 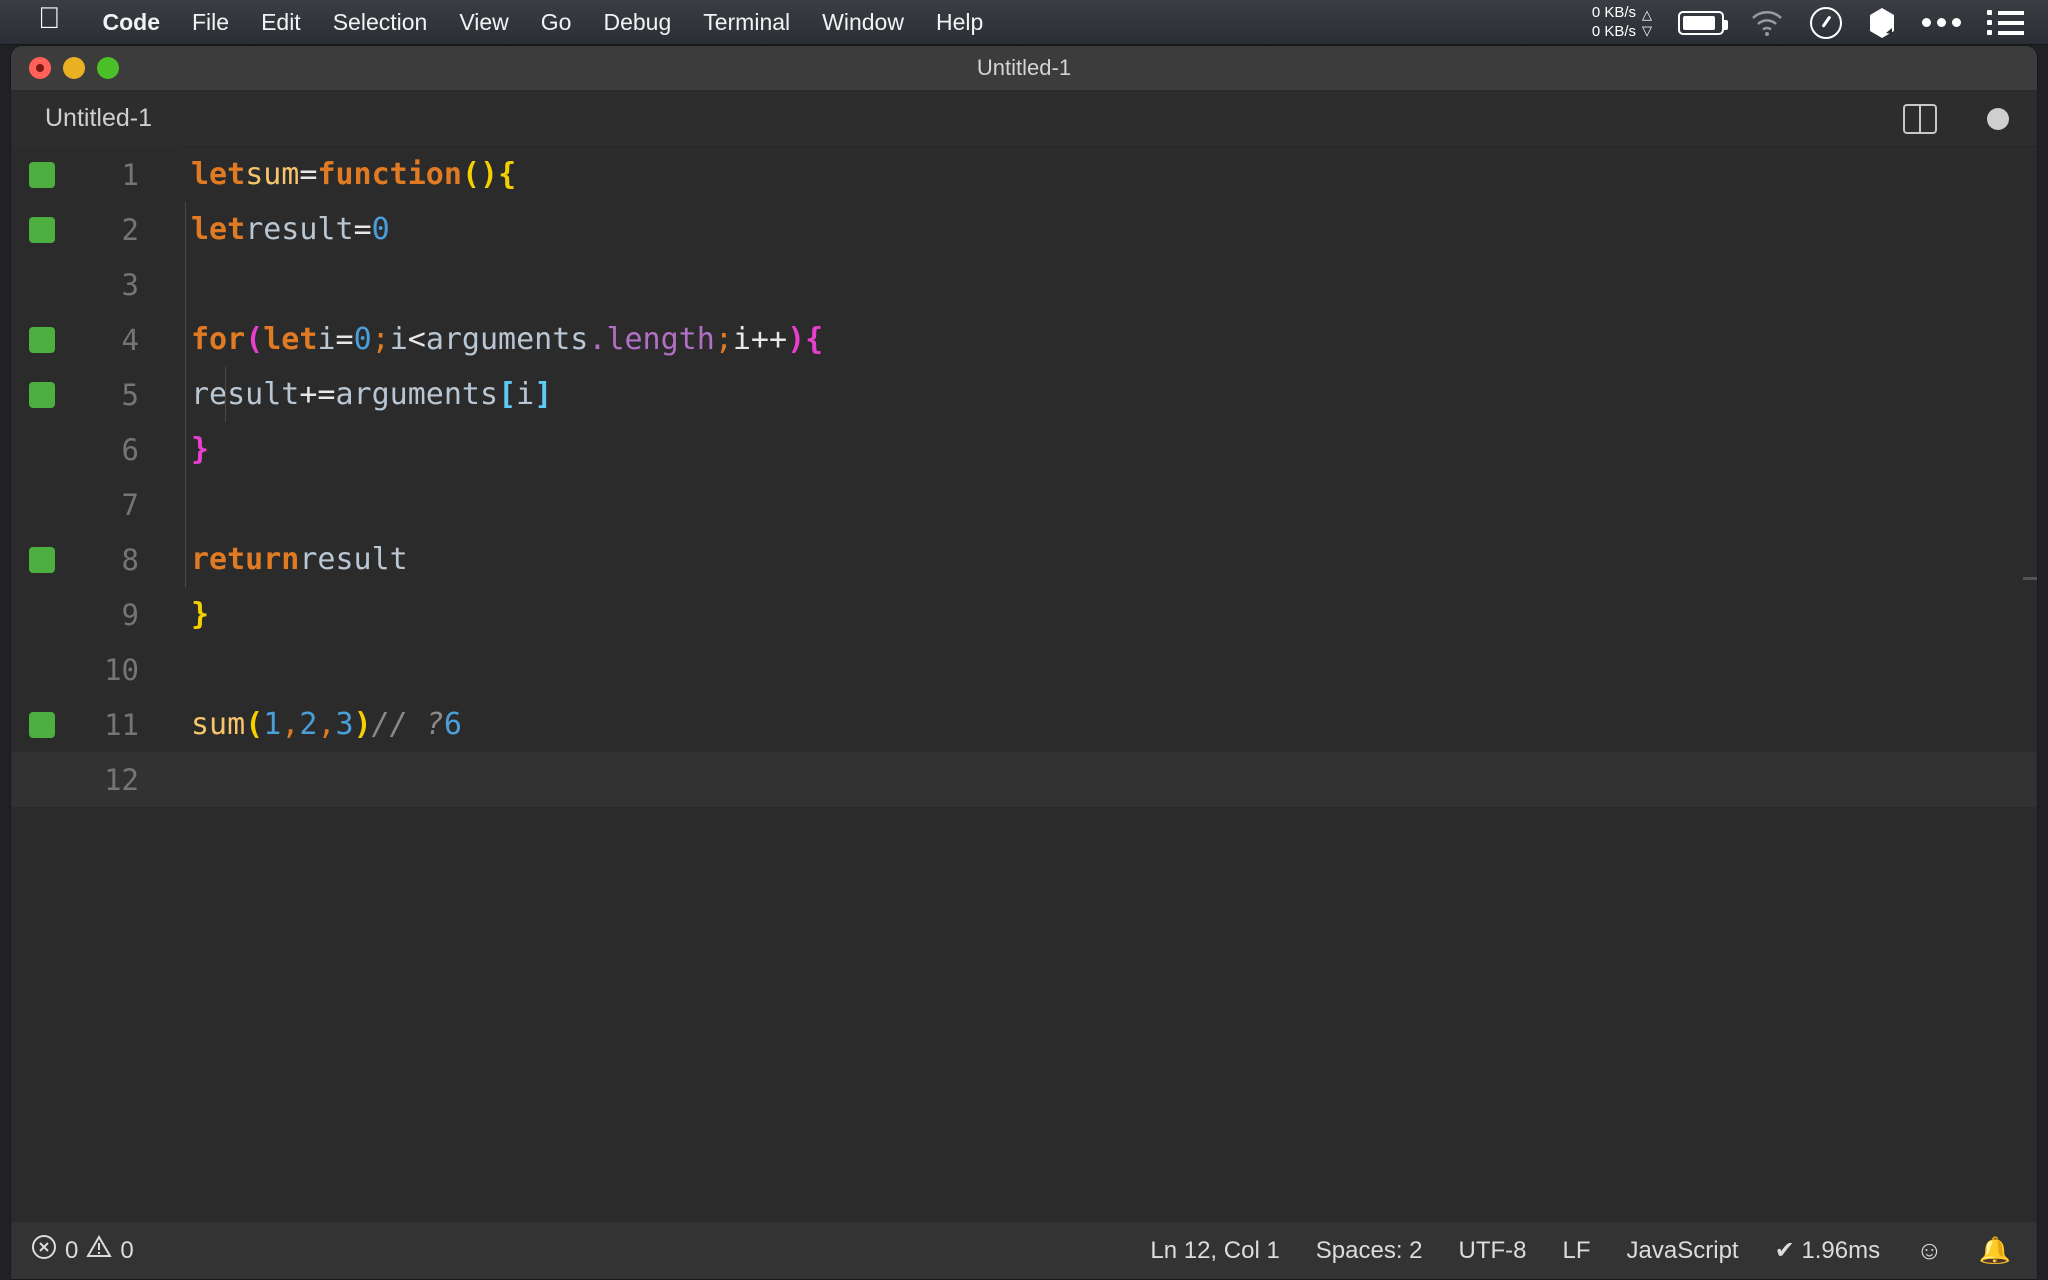 I want to click on menu-item-edit: Edit, so click(x=281, y=22).